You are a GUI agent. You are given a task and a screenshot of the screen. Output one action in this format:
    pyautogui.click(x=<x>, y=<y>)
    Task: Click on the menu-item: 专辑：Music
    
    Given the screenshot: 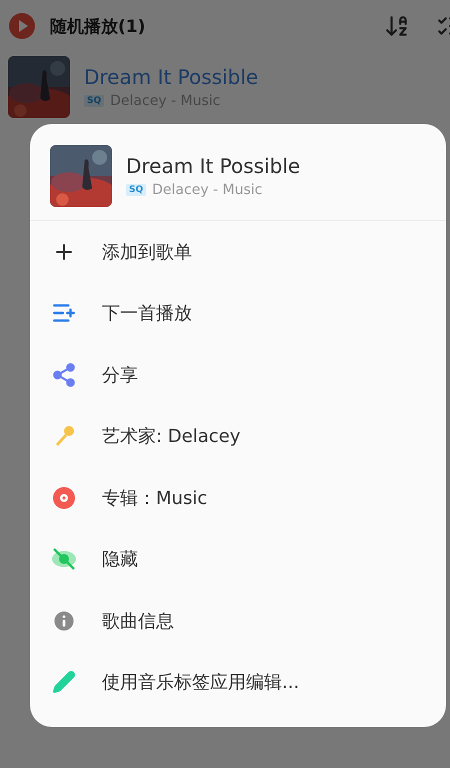 What is the action you would take?
    pyautogui.click(x=155, y=498)
    